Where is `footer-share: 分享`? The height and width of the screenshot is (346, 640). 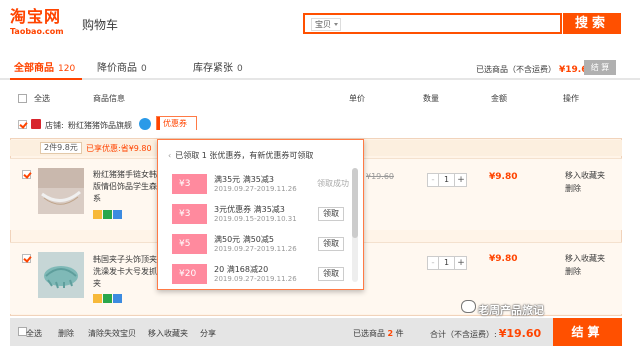 footer-share: 分享 is located at coordinates (208, 333).